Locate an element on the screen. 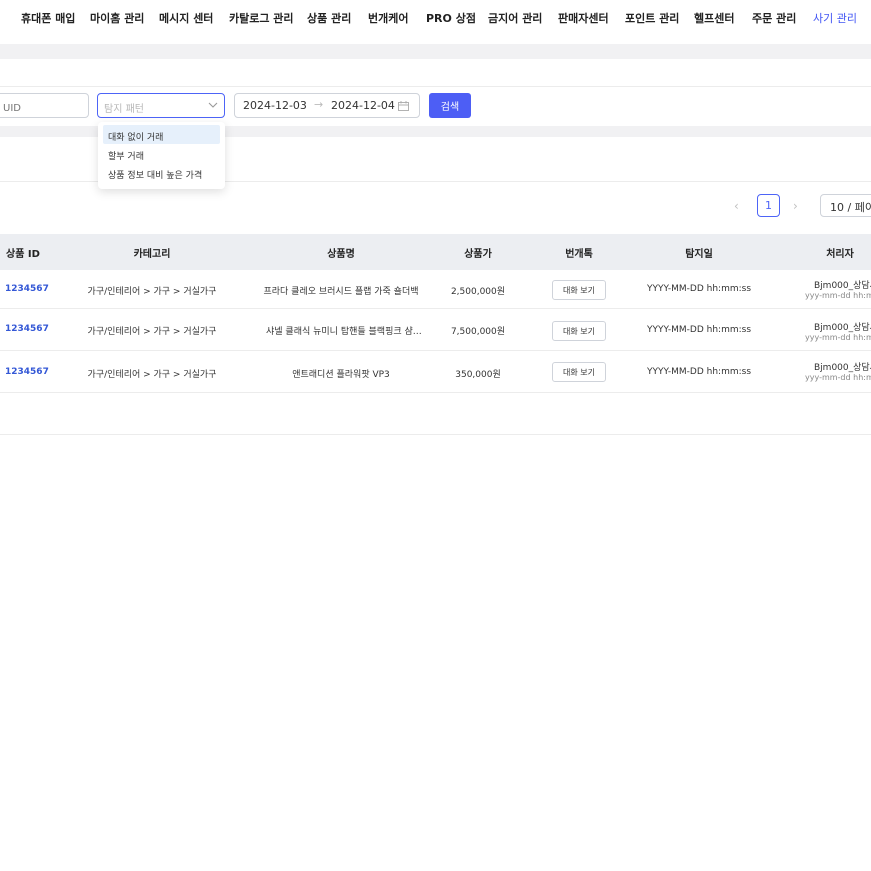 The image size is (871, 871). nav-item-help-center: 헬프센터 is located at coordinates (714, 18).